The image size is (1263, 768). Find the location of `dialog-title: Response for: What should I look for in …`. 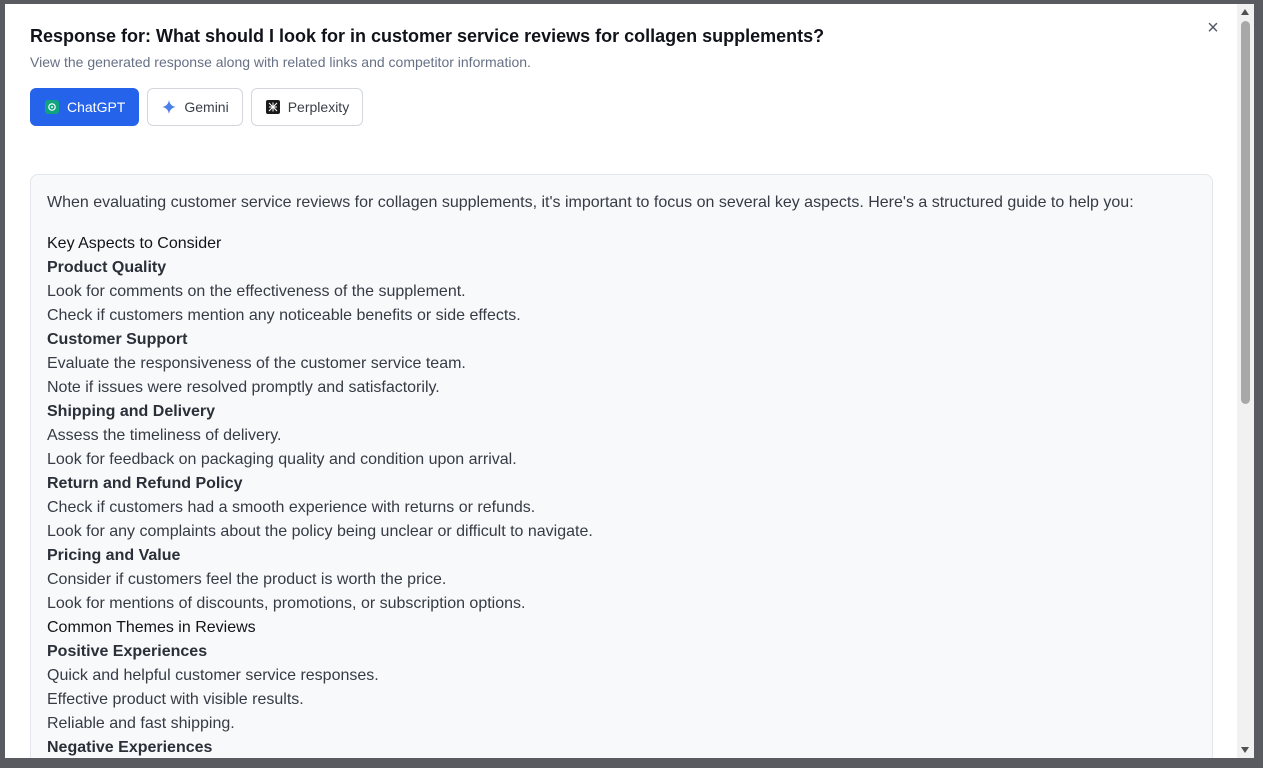

dialog-title: Response for: What should I look for in … is located at coordinates (427, 36).